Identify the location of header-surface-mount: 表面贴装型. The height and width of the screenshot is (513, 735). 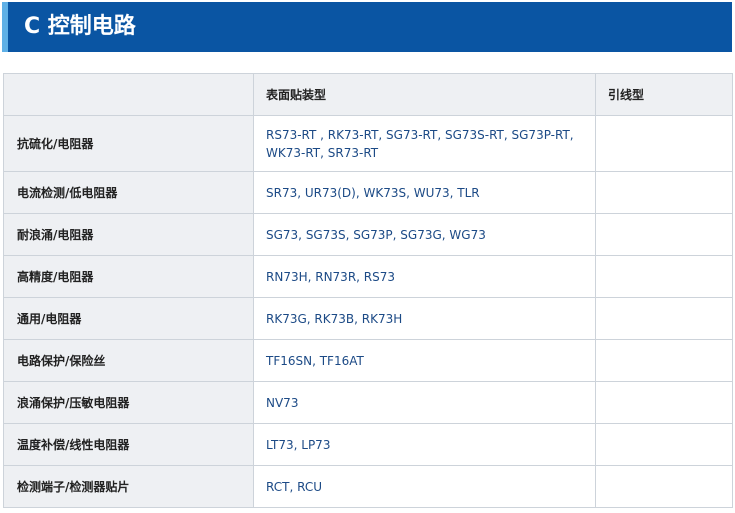
(424, 94).